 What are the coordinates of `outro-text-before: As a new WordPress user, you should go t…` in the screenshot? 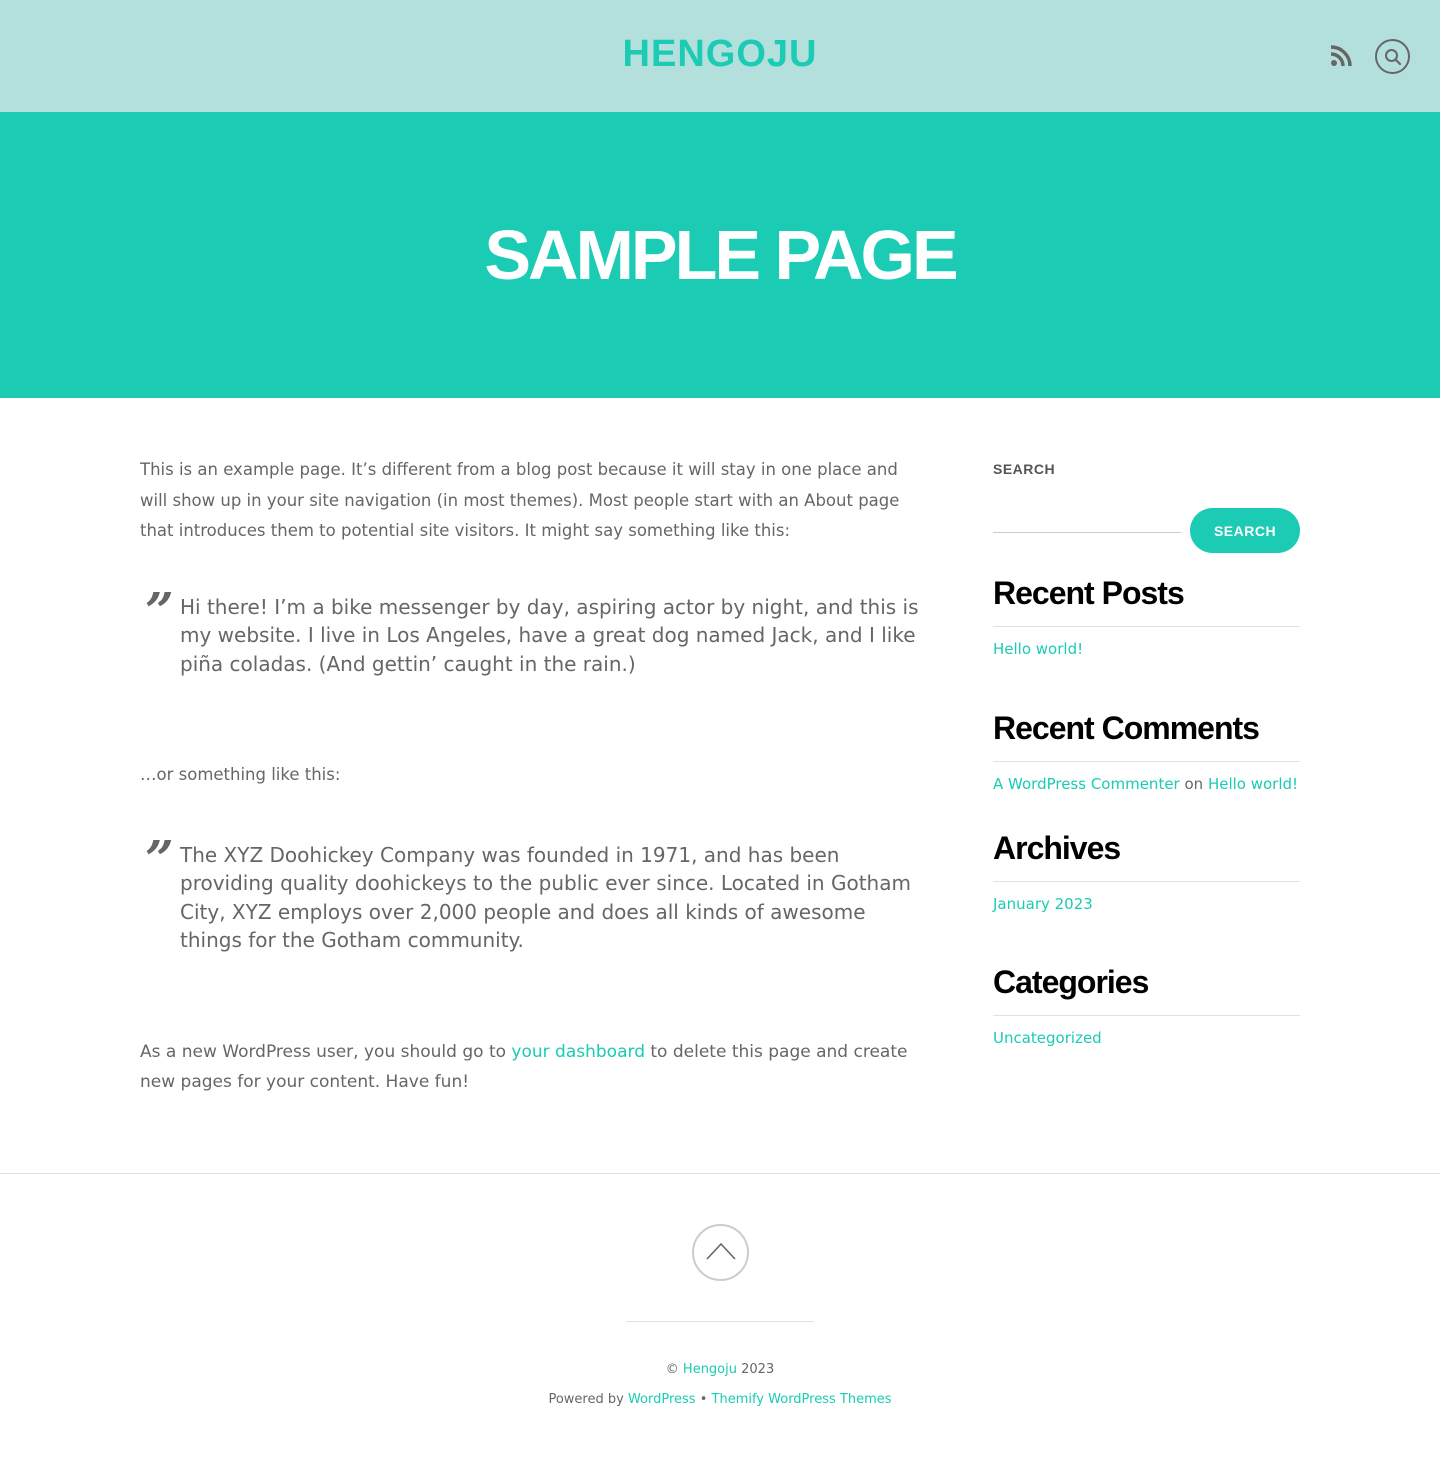 It's located at (326, 1051).